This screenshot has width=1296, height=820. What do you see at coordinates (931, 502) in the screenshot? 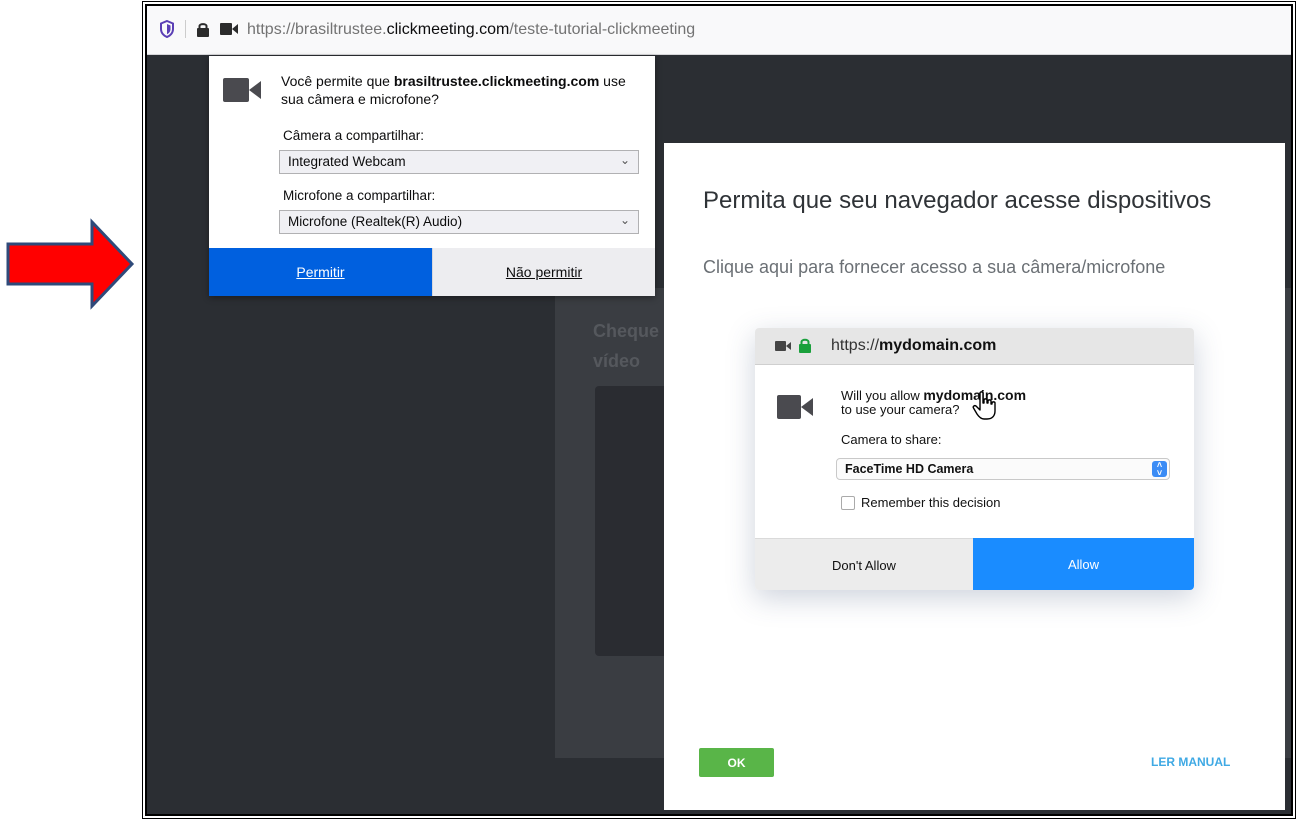
I see `illustration-remember-label: Remember this decision` at bounding box center [931, 502].